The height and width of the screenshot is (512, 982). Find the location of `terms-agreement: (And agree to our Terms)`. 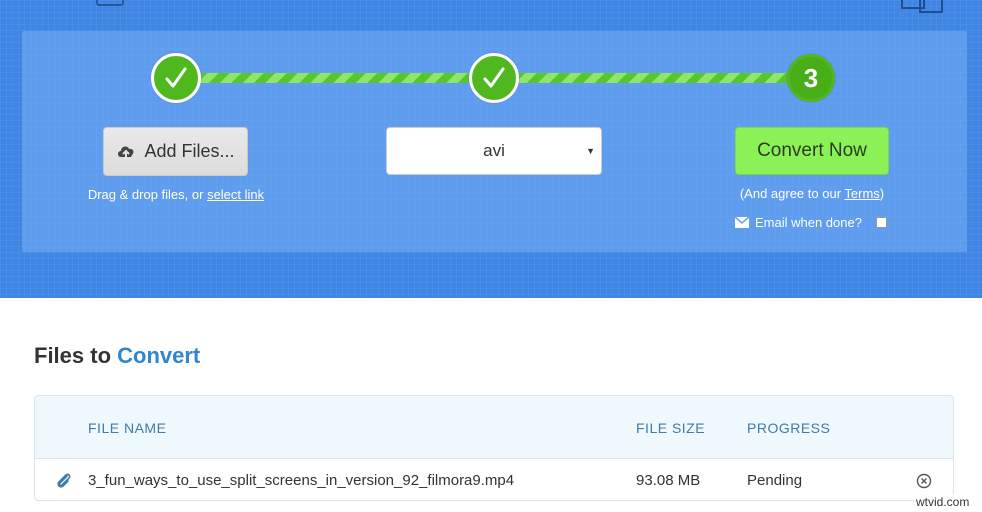

terms-agreement: (And agree to our Terms) is located at coordinates (812, 193).